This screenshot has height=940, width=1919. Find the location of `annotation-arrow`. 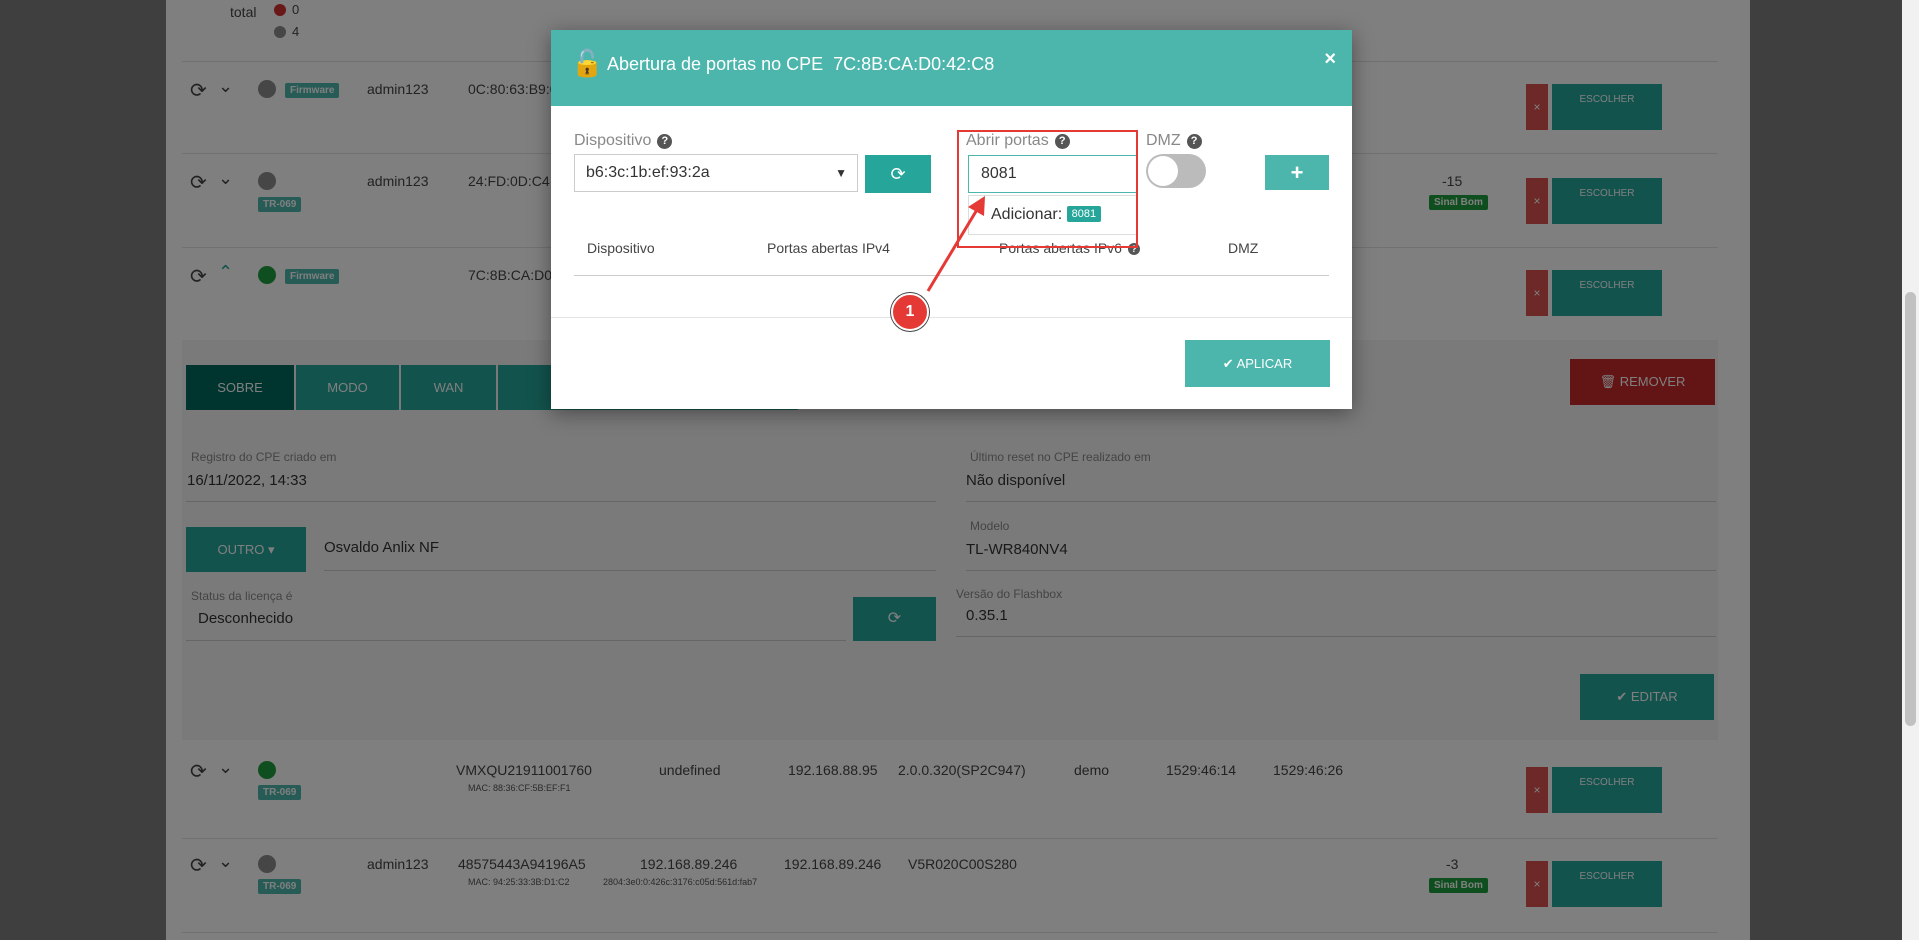

annotation-arrow is located at coordinates (955, 244).